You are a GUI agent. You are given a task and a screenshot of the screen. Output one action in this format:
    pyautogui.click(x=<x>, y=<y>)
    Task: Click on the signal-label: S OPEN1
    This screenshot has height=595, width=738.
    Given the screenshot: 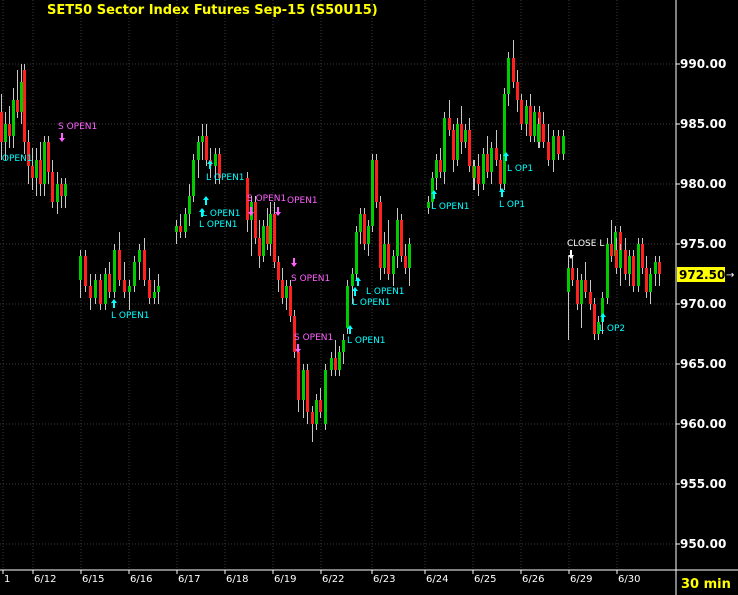 What is the action you would take?
    pyautogui.click(x=310, y=279)
    